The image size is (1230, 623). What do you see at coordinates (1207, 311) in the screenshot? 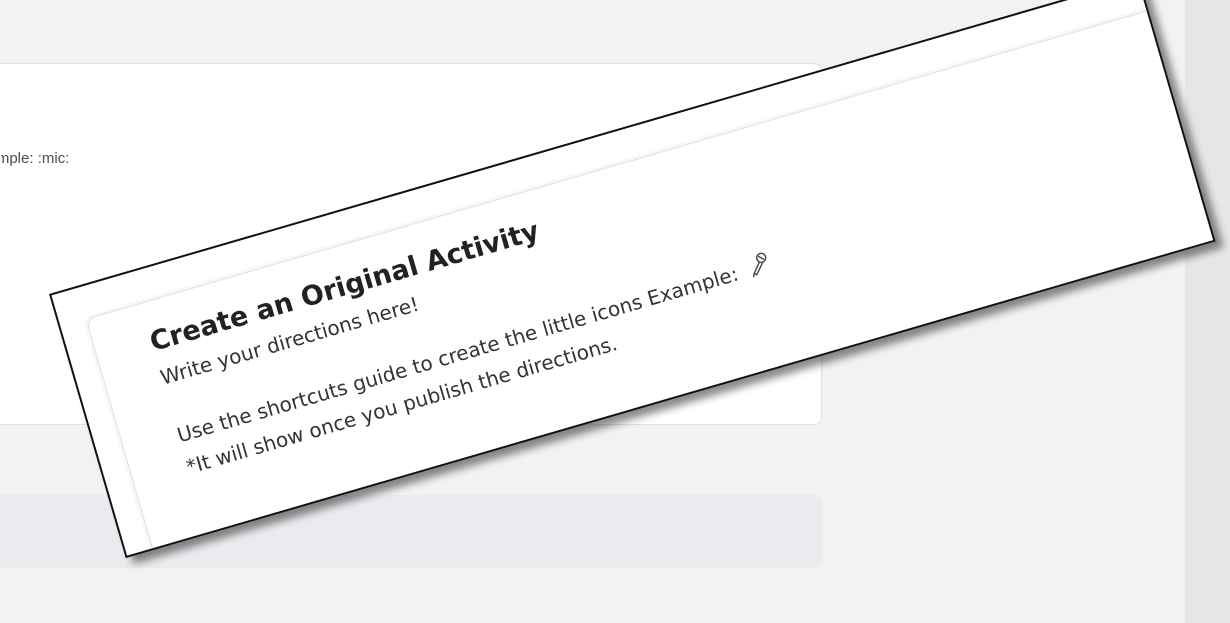
I see `right-panel-strip` at bounding box center [1207, 311].